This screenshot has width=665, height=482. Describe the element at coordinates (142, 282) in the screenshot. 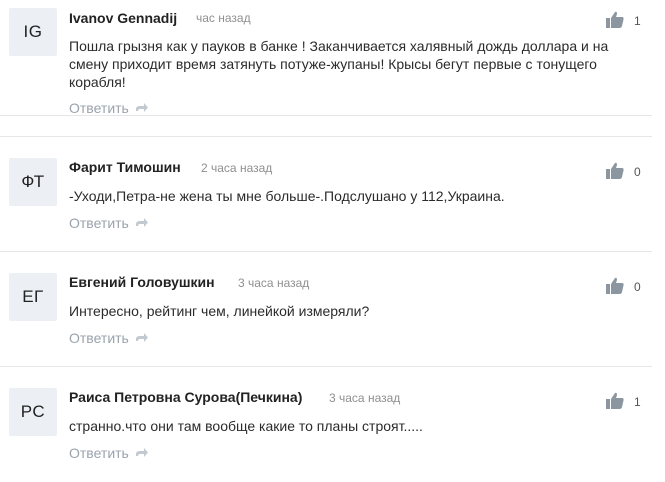

I see `comment-author: Евгений Головушкин` at that location.